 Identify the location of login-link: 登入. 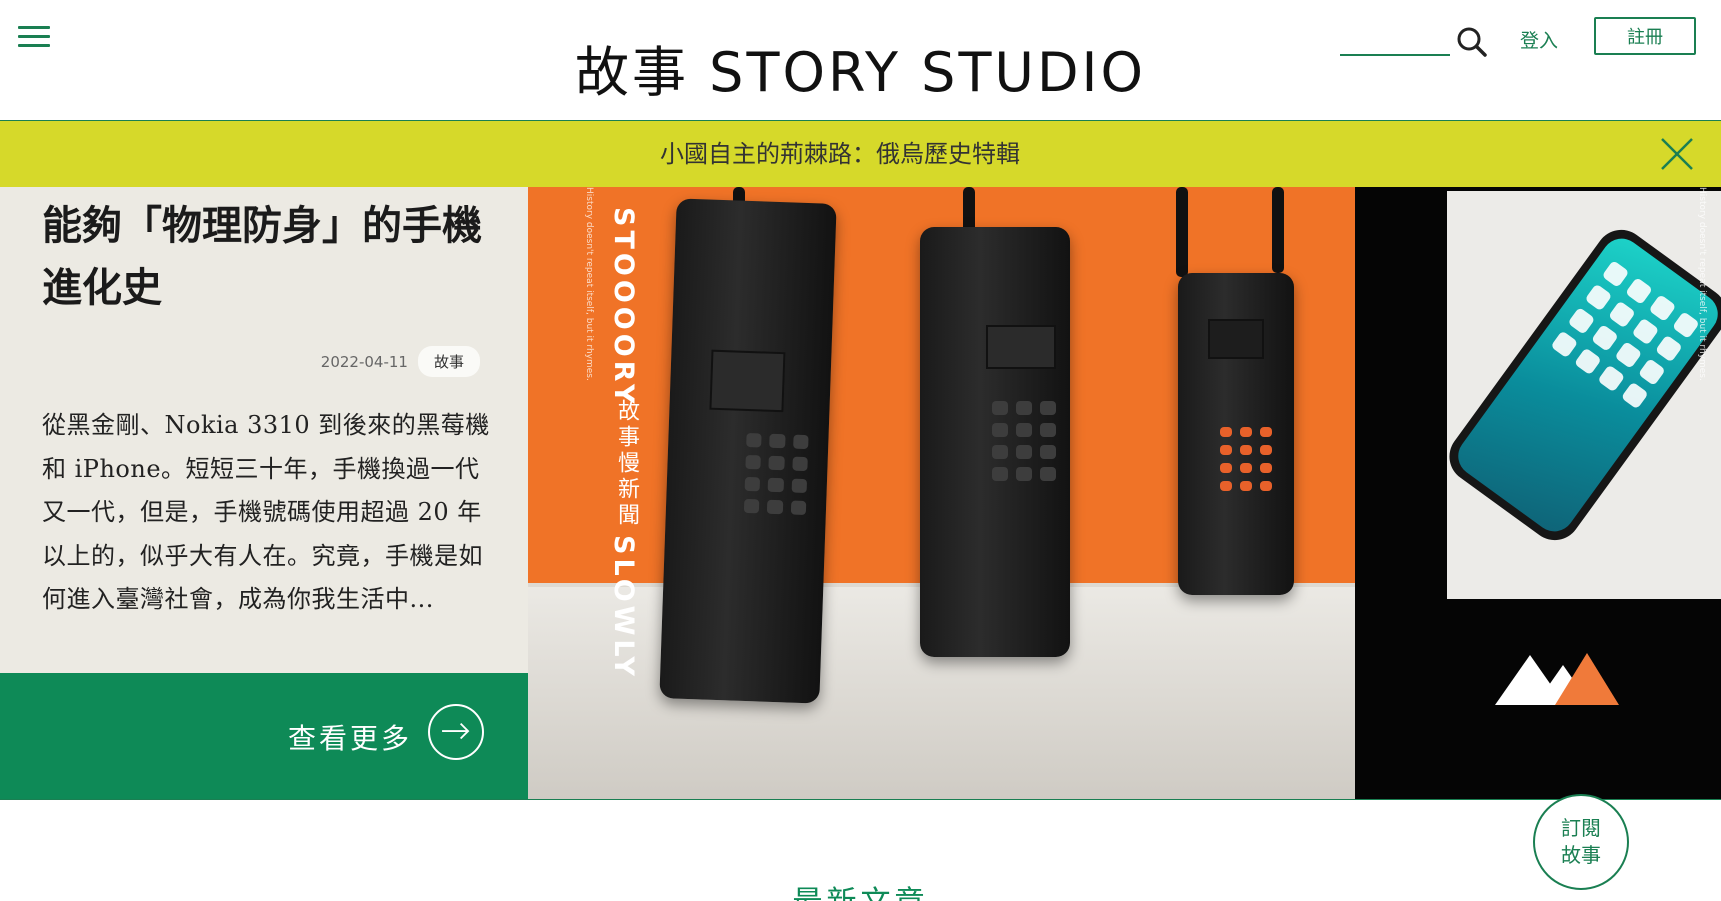
(1539, 39).